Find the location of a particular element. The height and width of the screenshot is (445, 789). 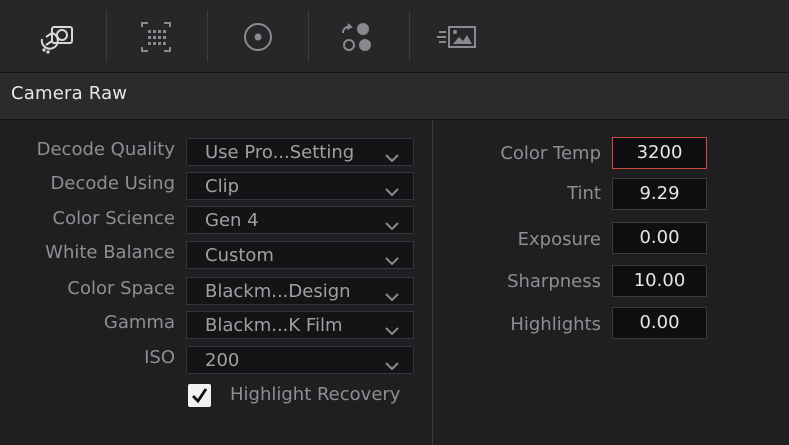

color-space-value: Blackm...Design is located at coordinates (278, 291).